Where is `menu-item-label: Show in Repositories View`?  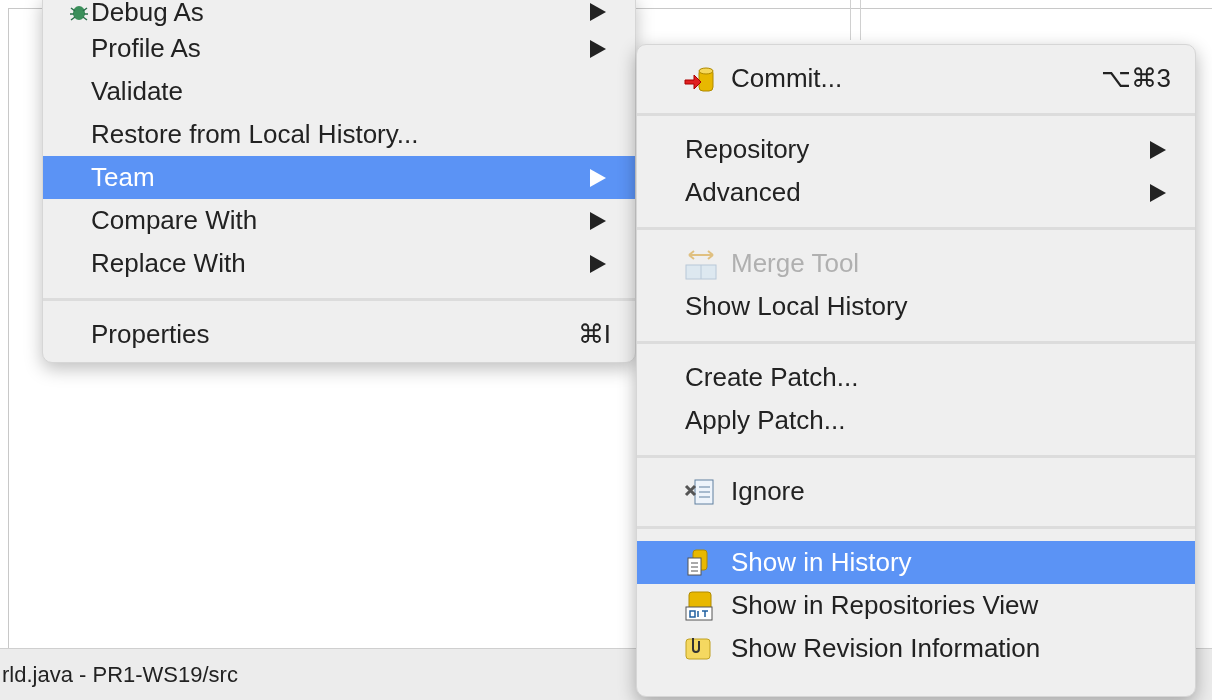 menu-item-label: Show in Repositories View is located at coordinates (885, 605).